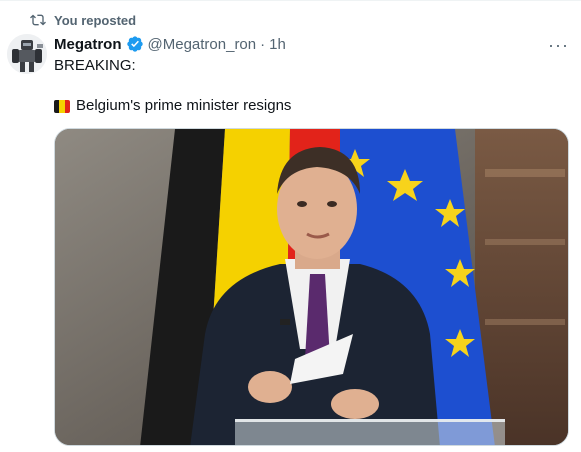 The image size is (581, 452). What do you see at coordinates (277, 44) in the screenshot?
I see `timestamp: 1h` at bounding box center [277, 44].